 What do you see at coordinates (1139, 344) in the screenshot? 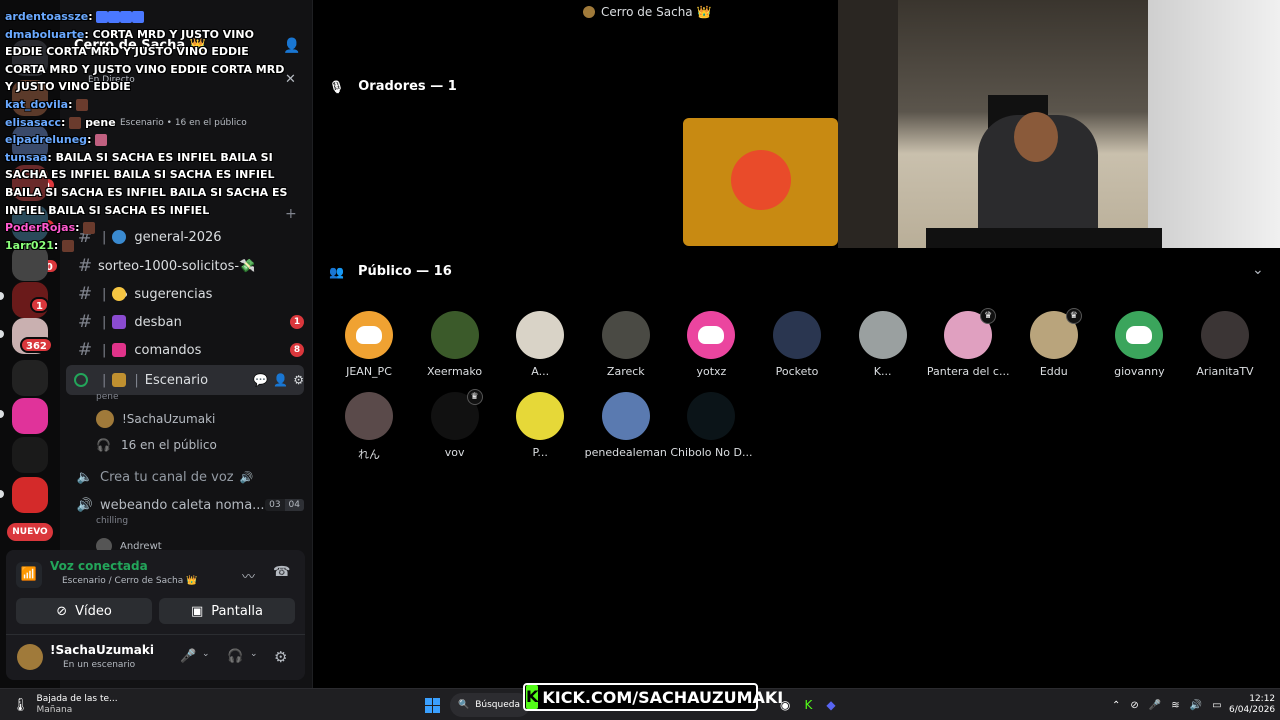
I see `audience-member: giovanny` at bounding box center [1139, 344].